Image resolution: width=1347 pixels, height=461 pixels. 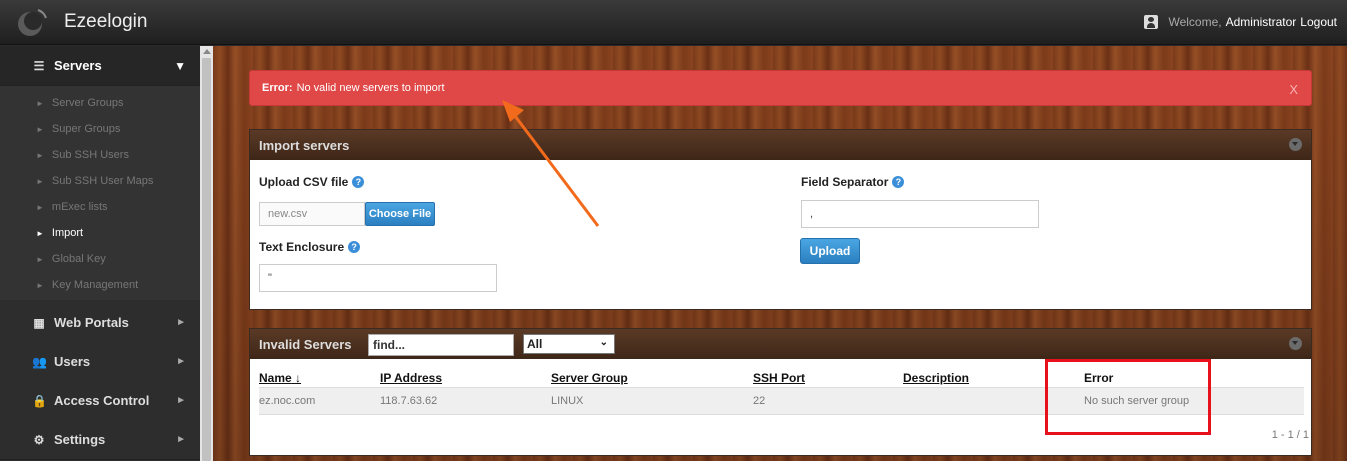 What do you see at coordinates (95, 285) in the screenshot?
I see `sidebar-item-label: Key Management` at bounding box center [95, 285].